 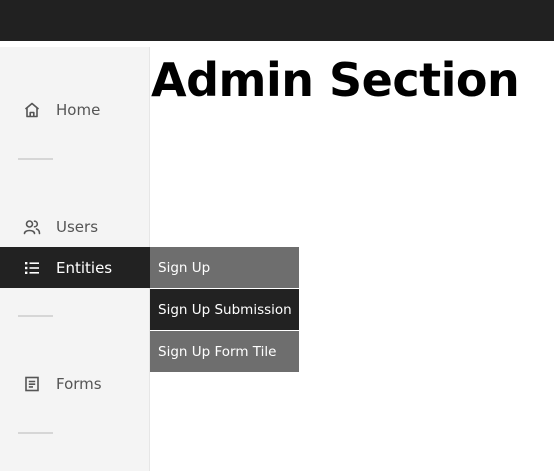 I want to click on list-icon, so click(x=32, y=268).